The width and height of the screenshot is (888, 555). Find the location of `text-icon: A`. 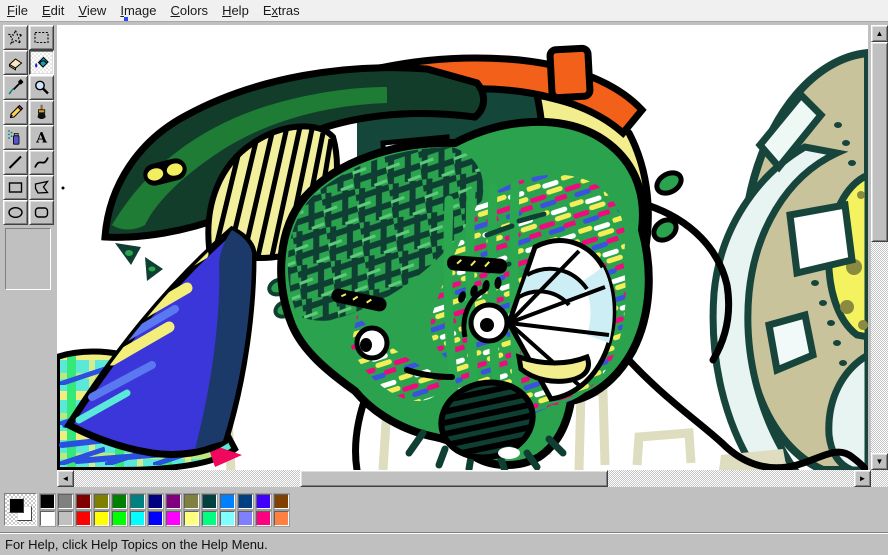

text-icon: A is located at coordinates (41, 139).